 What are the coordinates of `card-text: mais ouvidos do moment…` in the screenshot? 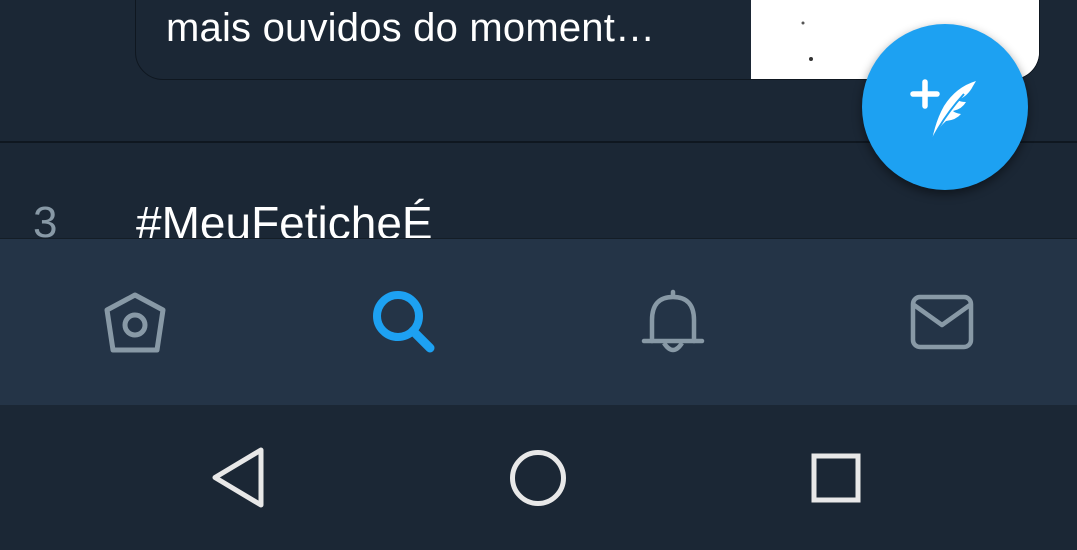 It's located at (411, 28).